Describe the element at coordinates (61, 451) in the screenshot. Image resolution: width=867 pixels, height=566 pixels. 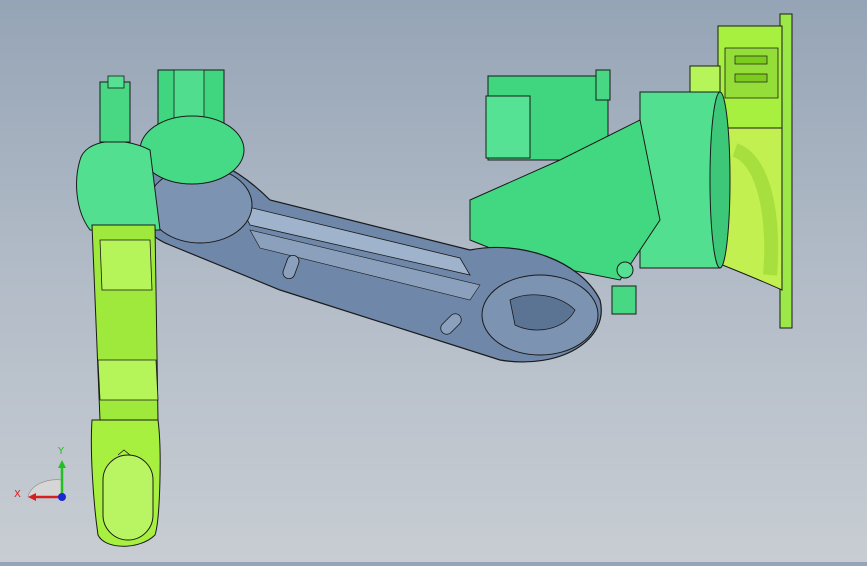
I see `y-axis-label: Y` at that location.